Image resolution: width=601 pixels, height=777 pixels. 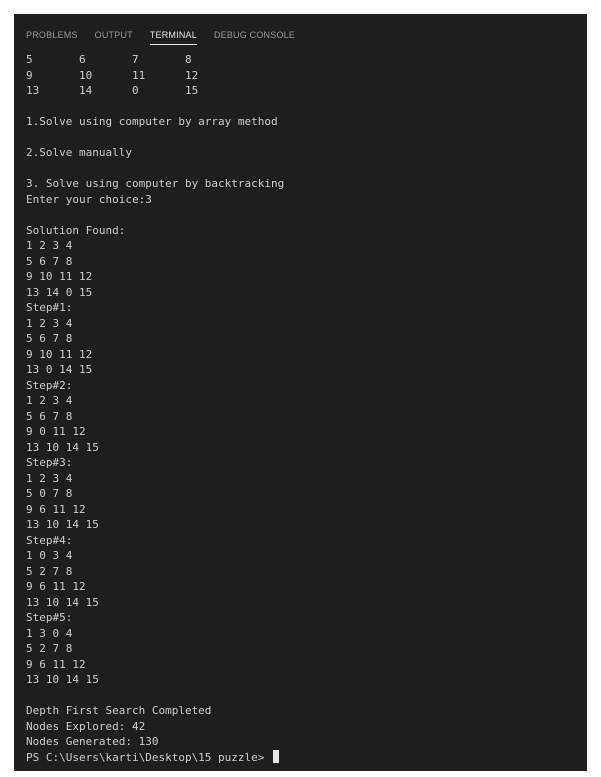 I want to click on terminal-line: 3. Solve using computer by backtracking, so click(x=155, y=183).